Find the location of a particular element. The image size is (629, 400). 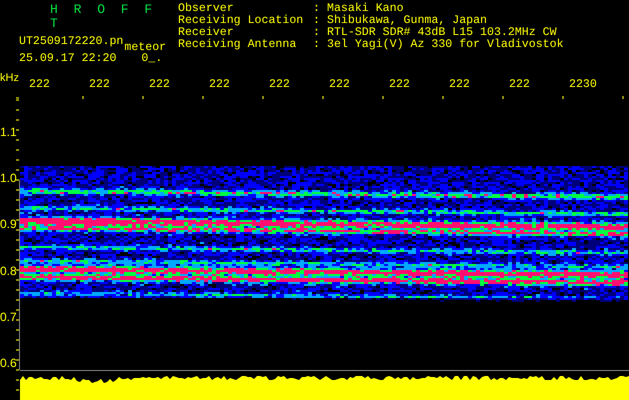

date-time: 25.09.17 22:20 is located at coordinates (67, 58).